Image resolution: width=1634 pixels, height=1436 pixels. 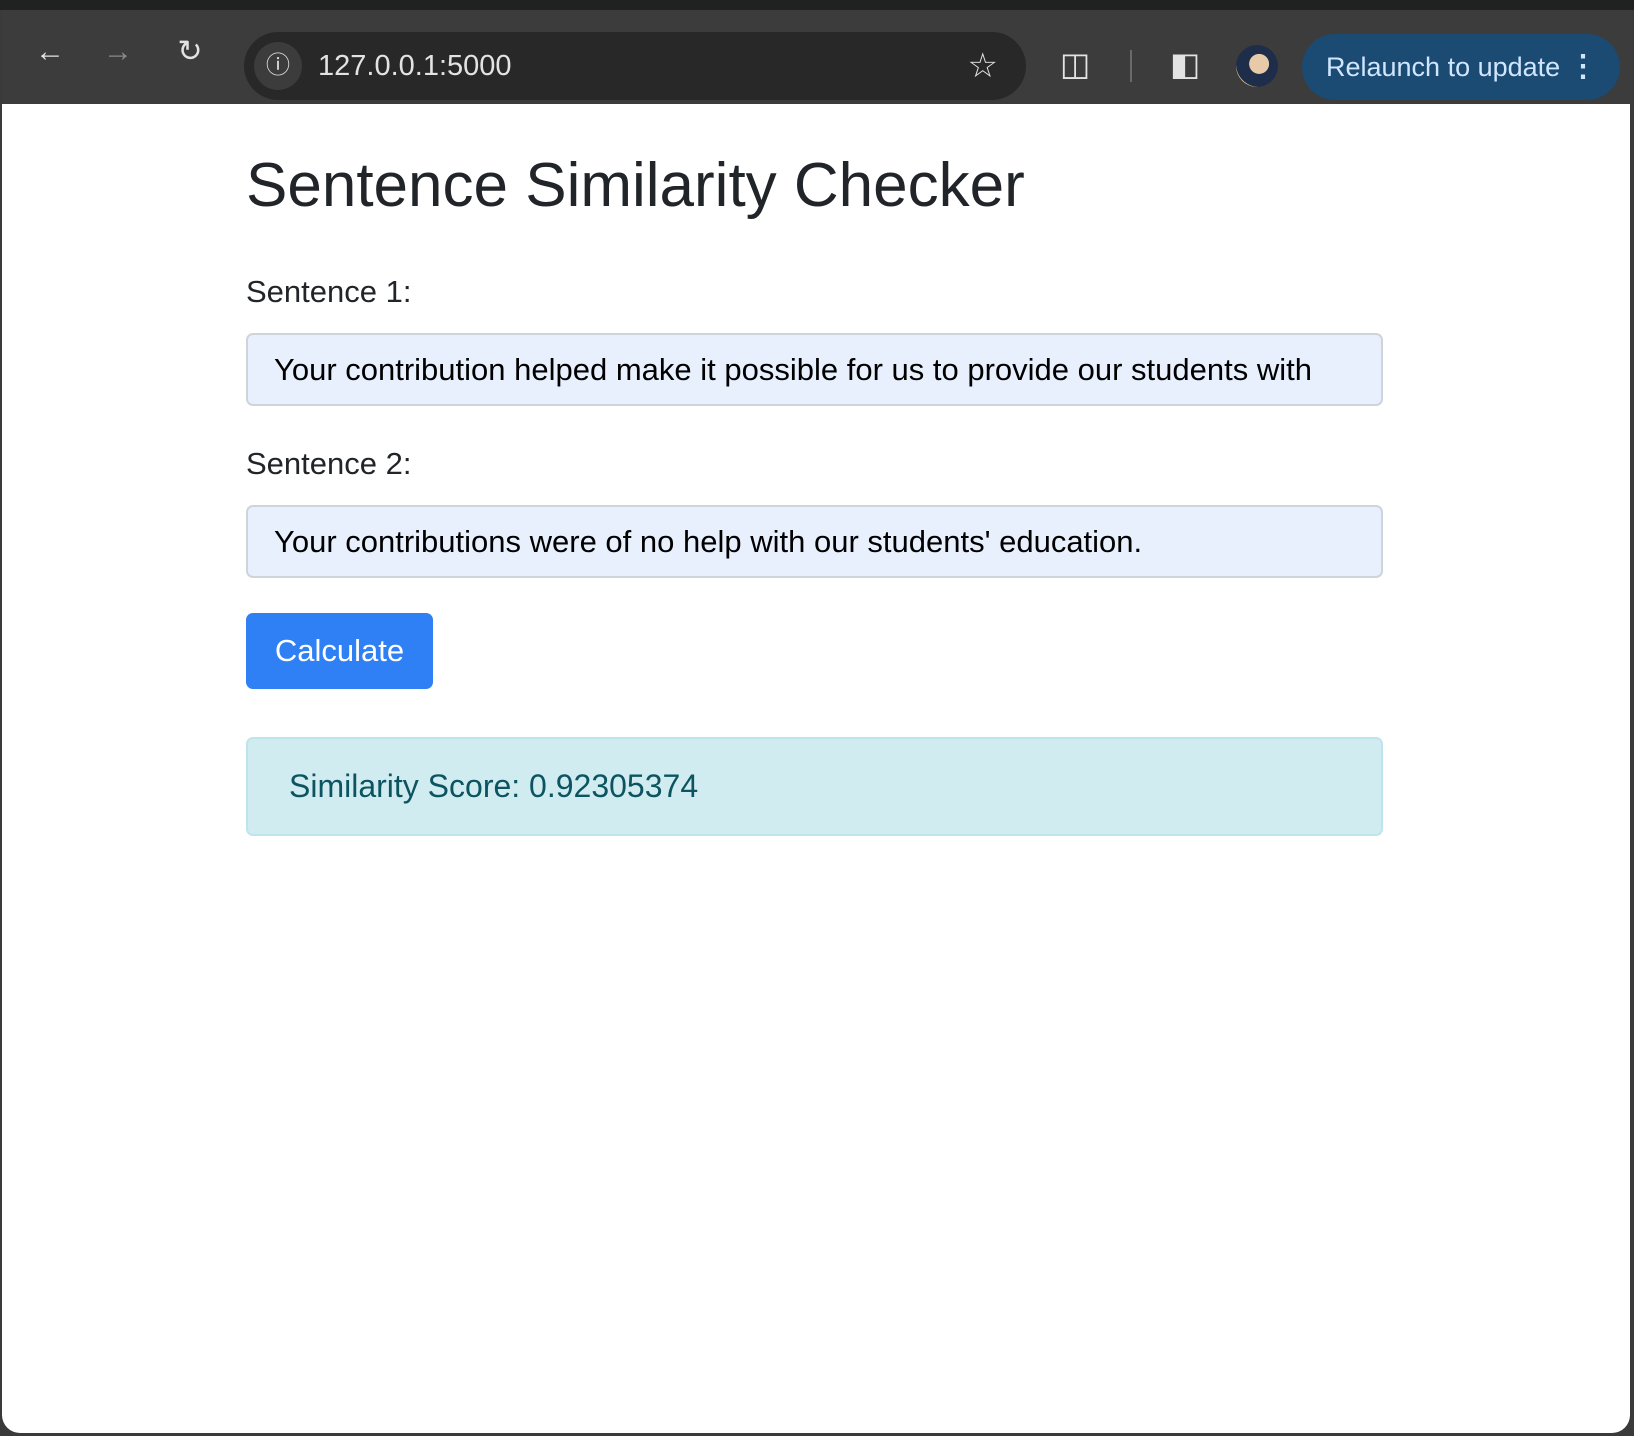 What do you see at coordinates (1583, 67) in the screenshot?
I see `menu-kebab-icon: ⋮` at bounding box center [1583, 67].